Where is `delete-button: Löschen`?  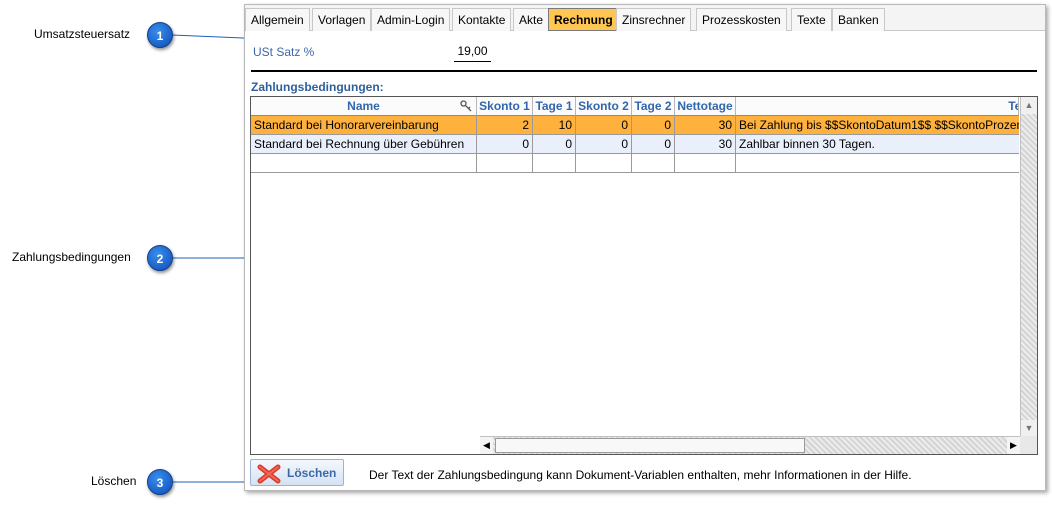 delete-button: Löschen is located at coordinates (297, 472).